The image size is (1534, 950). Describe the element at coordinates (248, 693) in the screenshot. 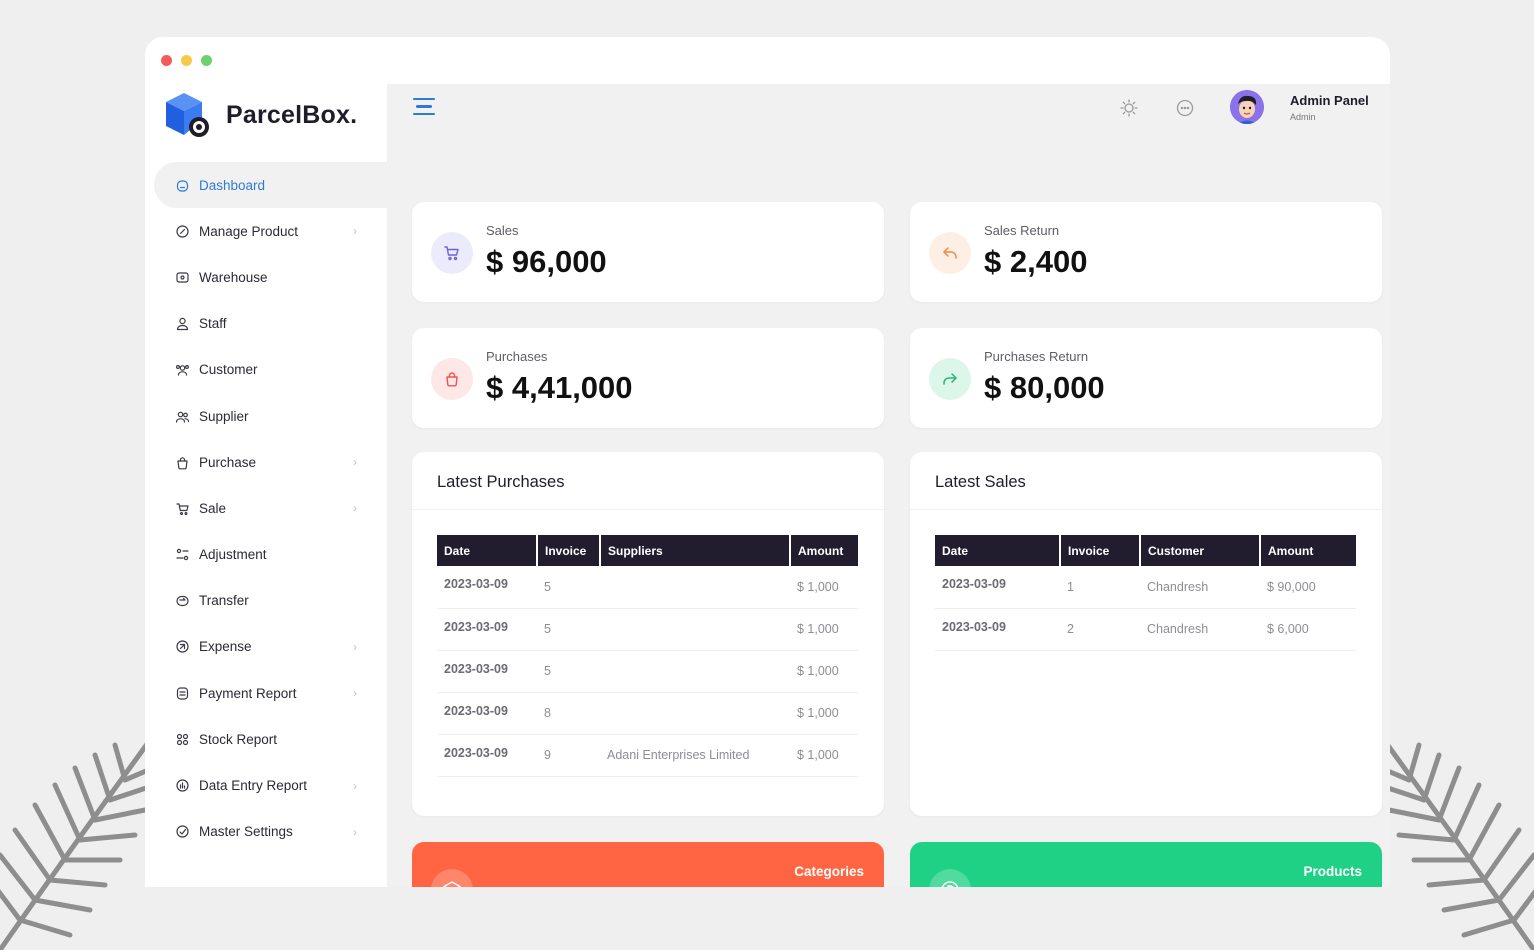

I see `sidebar-item-label: Payment Report` at that location.